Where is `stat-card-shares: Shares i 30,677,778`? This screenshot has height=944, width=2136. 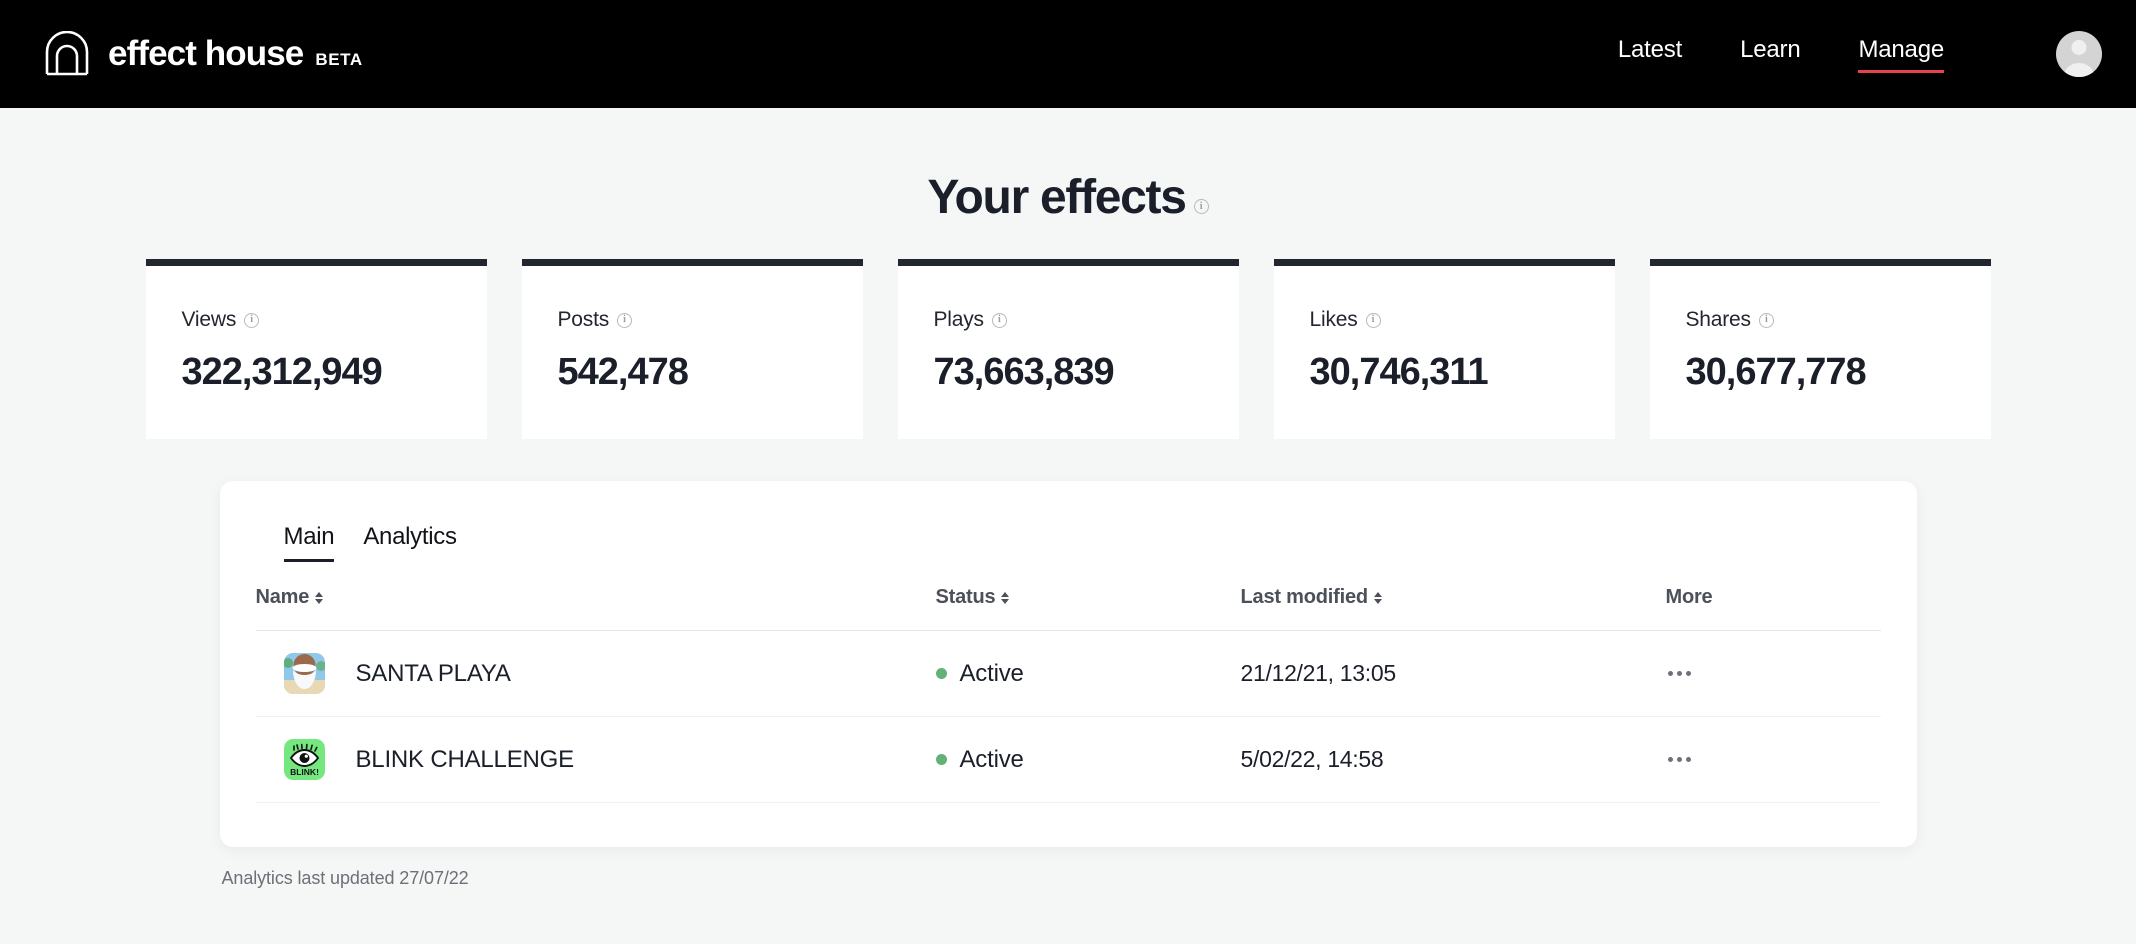
stat-card-shares: Shares i 30,677,778 is located at coordinates (1820, 349).